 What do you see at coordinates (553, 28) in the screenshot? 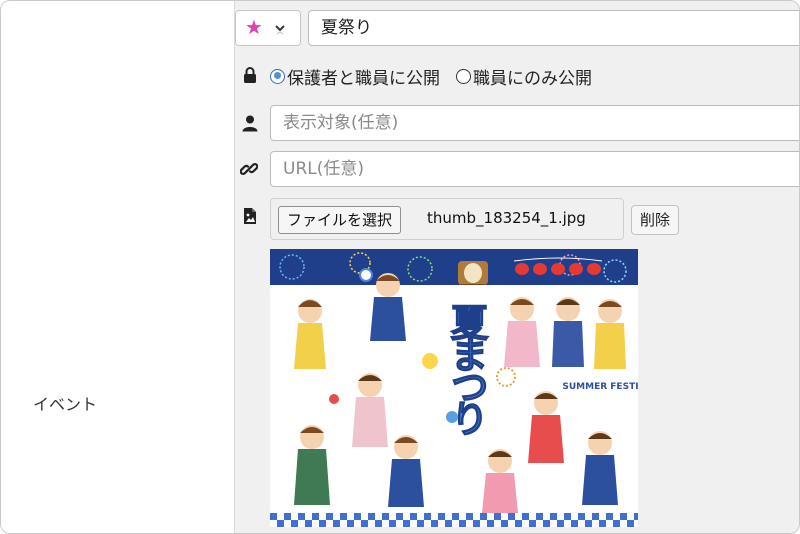
I see `event-title-input: 夏祭り` at bounding box center [553, 28].